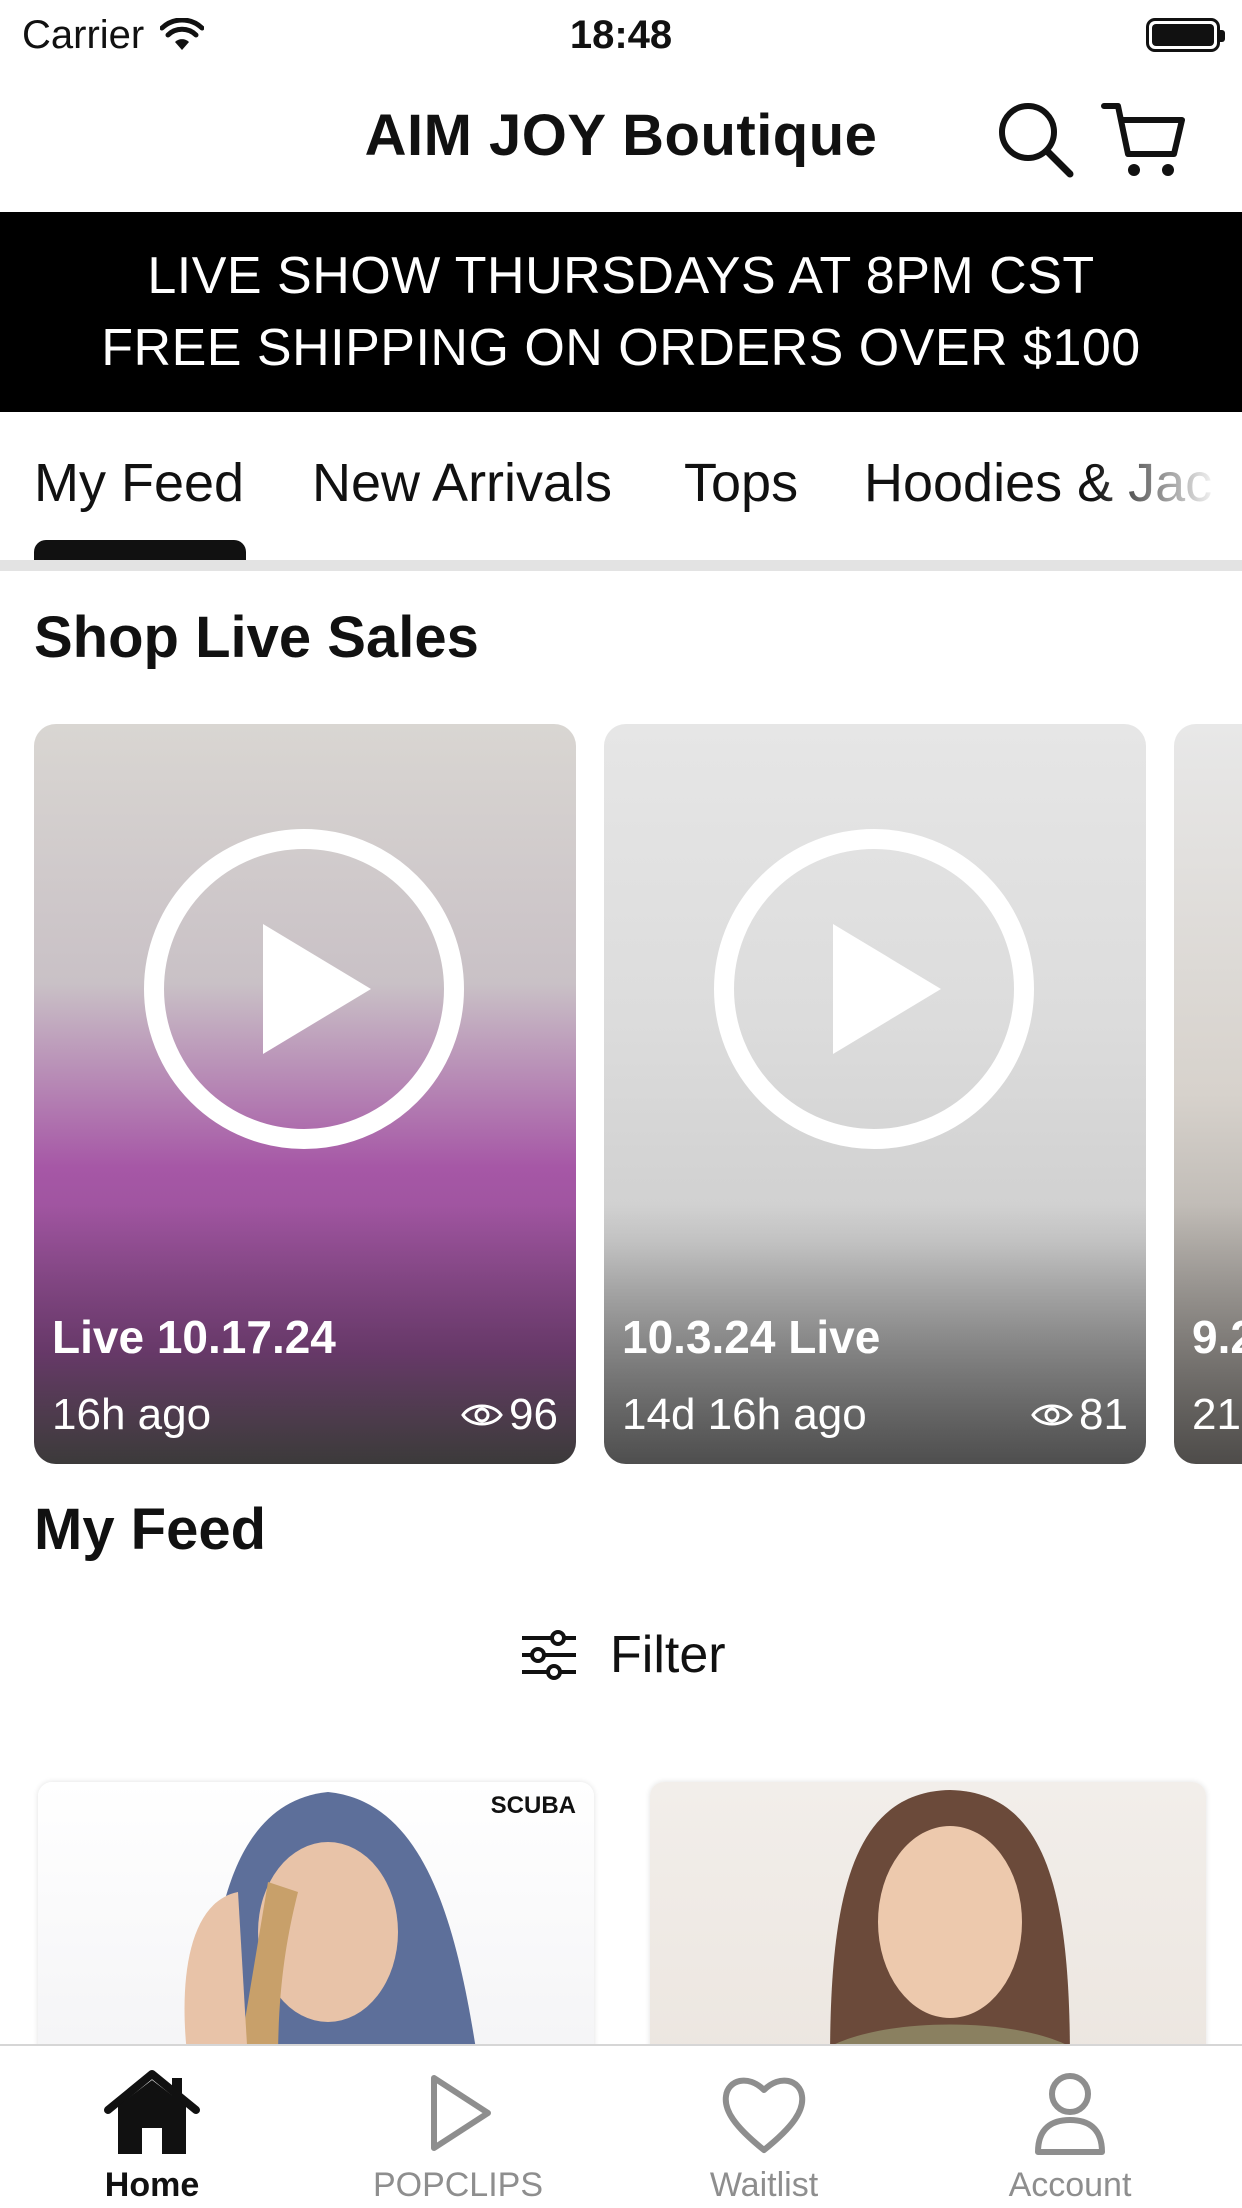 This screenshot has height=2208, width=1242. I want to click on live-sale-card: Live 10.17.24 16h ago 96, so click(305, 1094).